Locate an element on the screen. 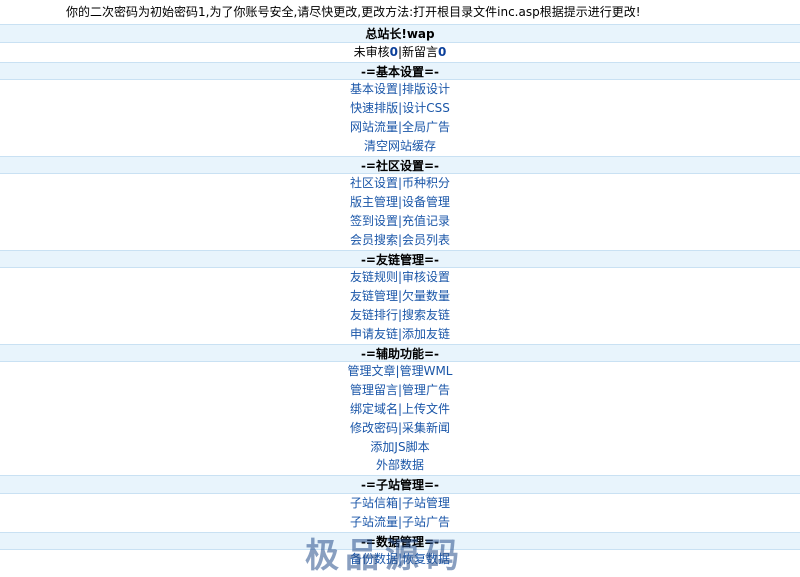  menu-link: 上传文件 is located at coordinates (426, 409).